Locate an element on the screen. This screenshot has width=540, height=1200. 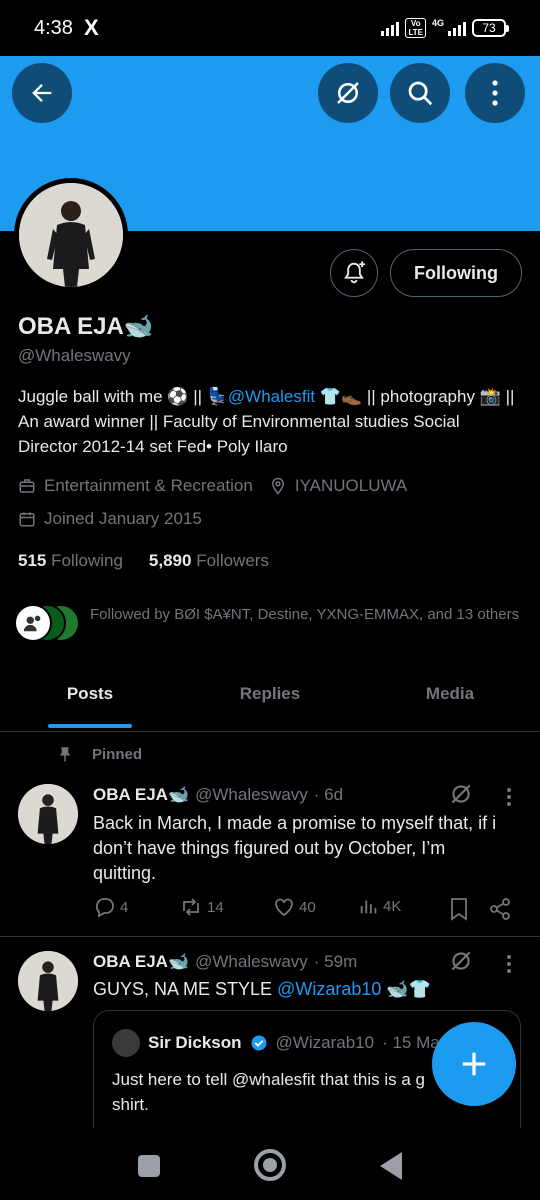
reply-button: 4 is located at coordinates (110, 907).